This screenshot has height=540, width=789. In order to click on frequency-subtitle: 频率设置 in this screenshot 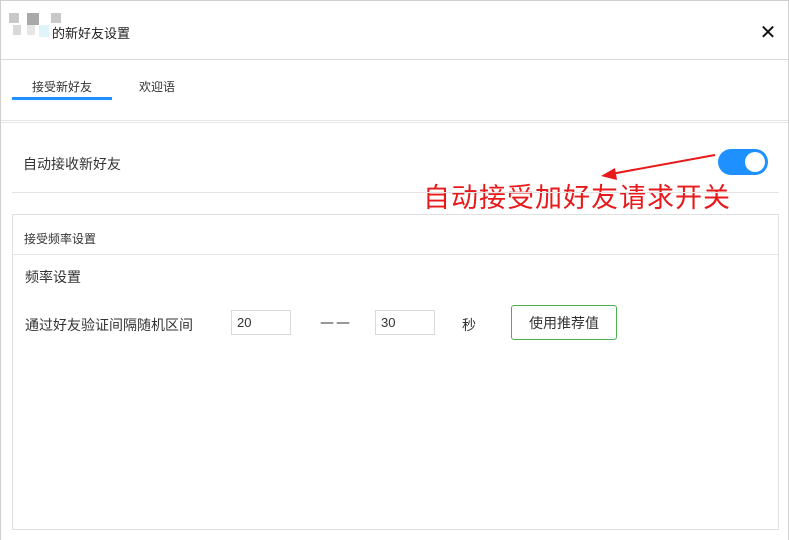, I will do `click(53, 278)`.